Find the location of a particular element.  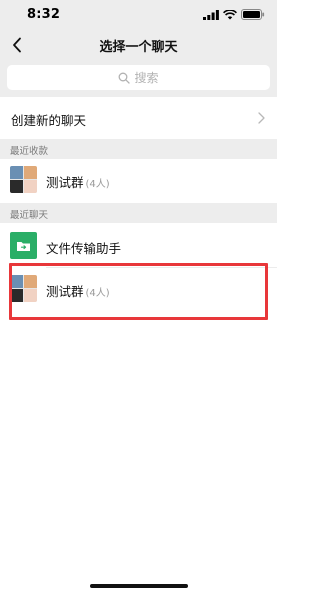

chat-row-test-group: 测试群 (4人) is located at coordinates (138, 289).